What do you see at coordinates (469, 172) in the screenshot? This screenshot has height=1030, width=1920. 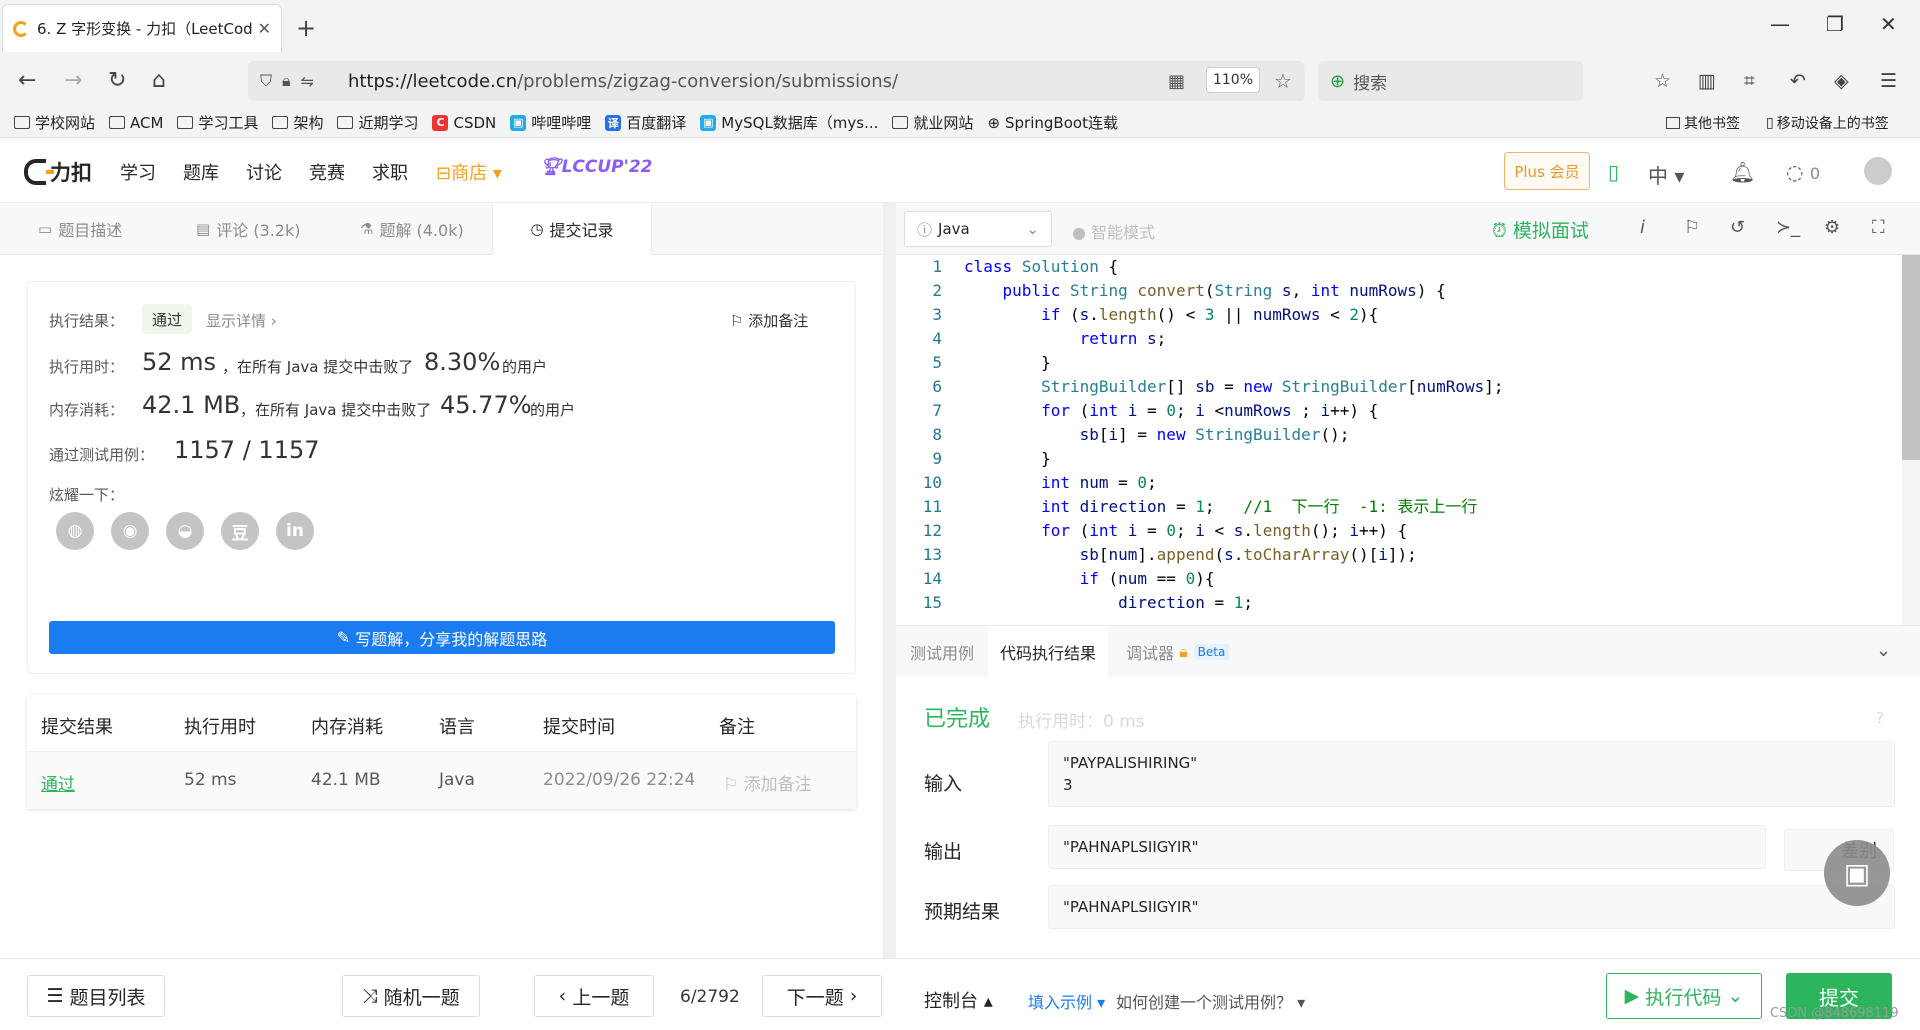 I see `nav-shop: ⊟商店 ▾` at bounding box center [469, 172].